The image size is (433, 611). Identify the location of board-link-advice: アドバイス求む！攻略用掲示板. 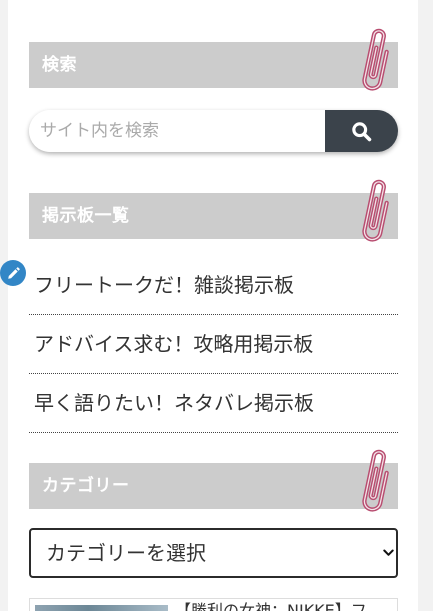
(216, 344).